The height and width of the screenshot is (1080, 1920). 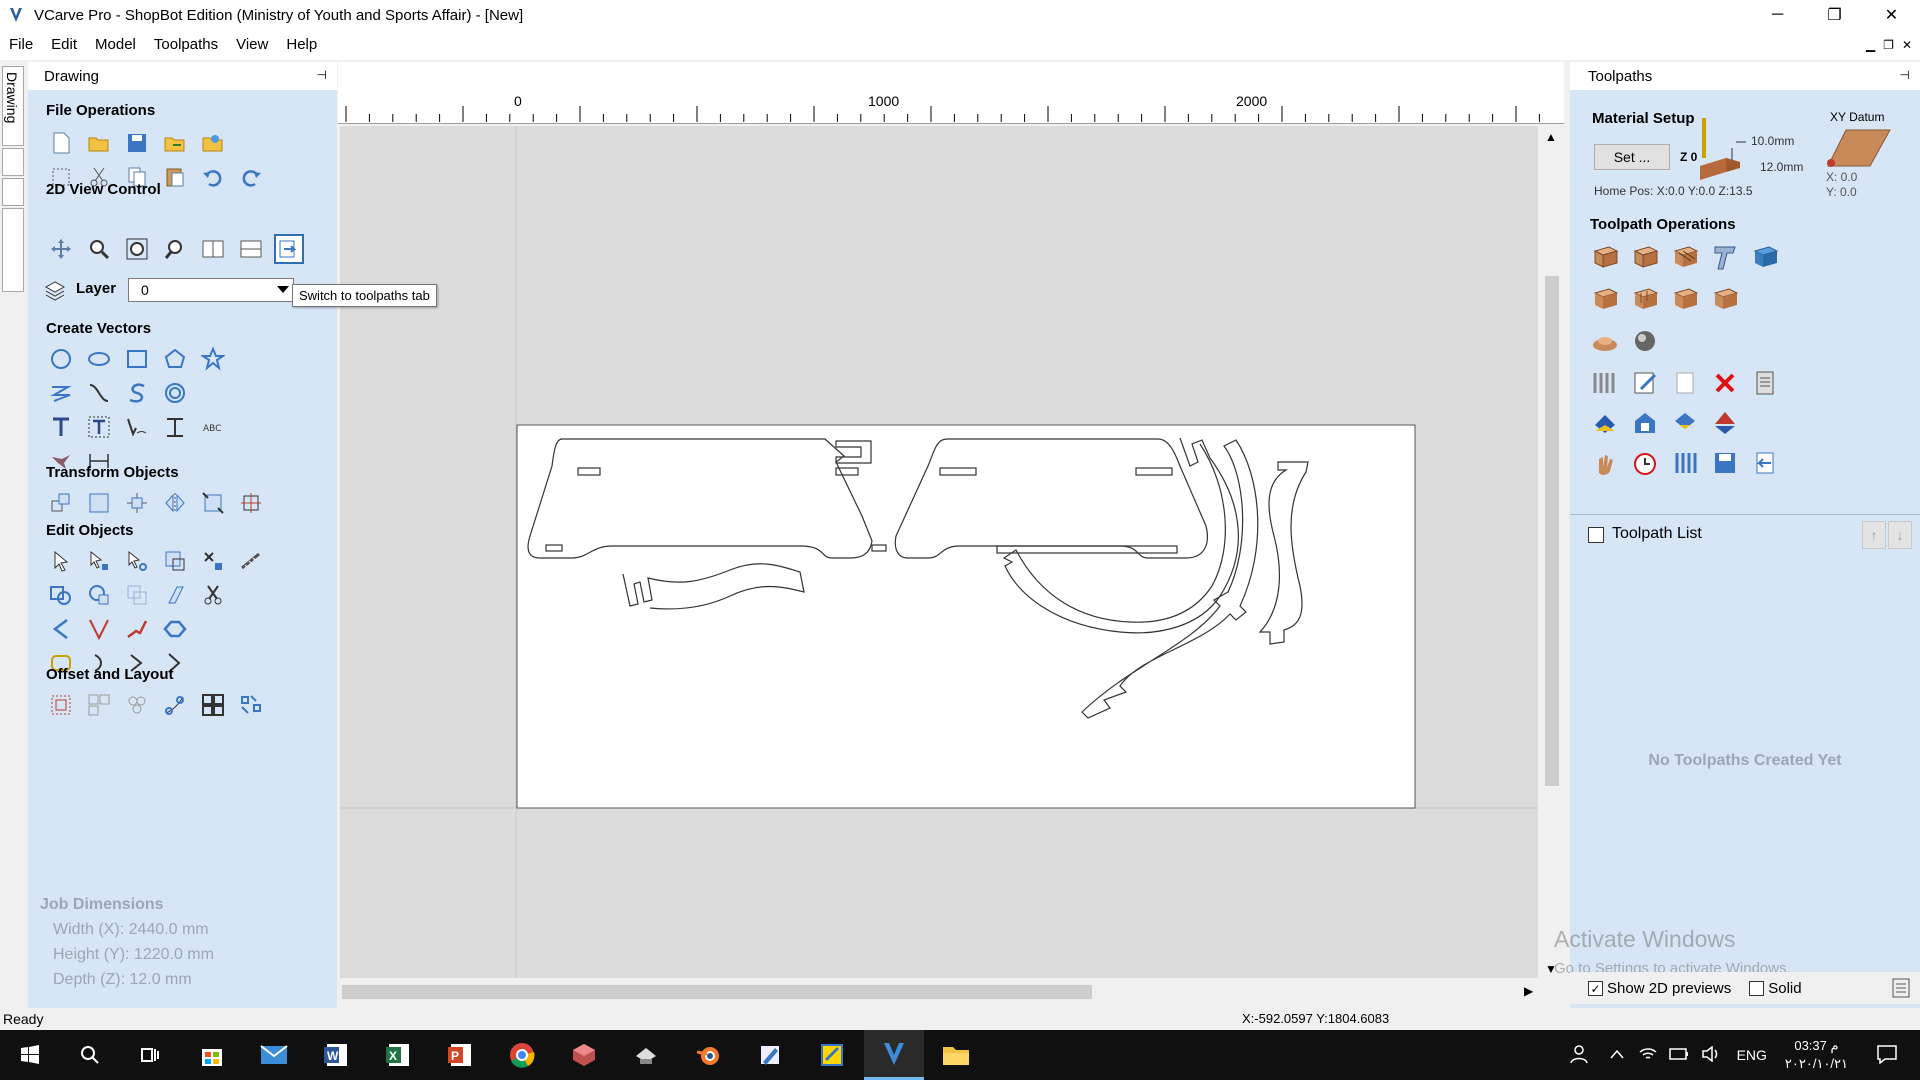 What do you see at coordinates (301, 45) in the screenshot?
I see `menu-help: Help` at bounding box center [301, 45].